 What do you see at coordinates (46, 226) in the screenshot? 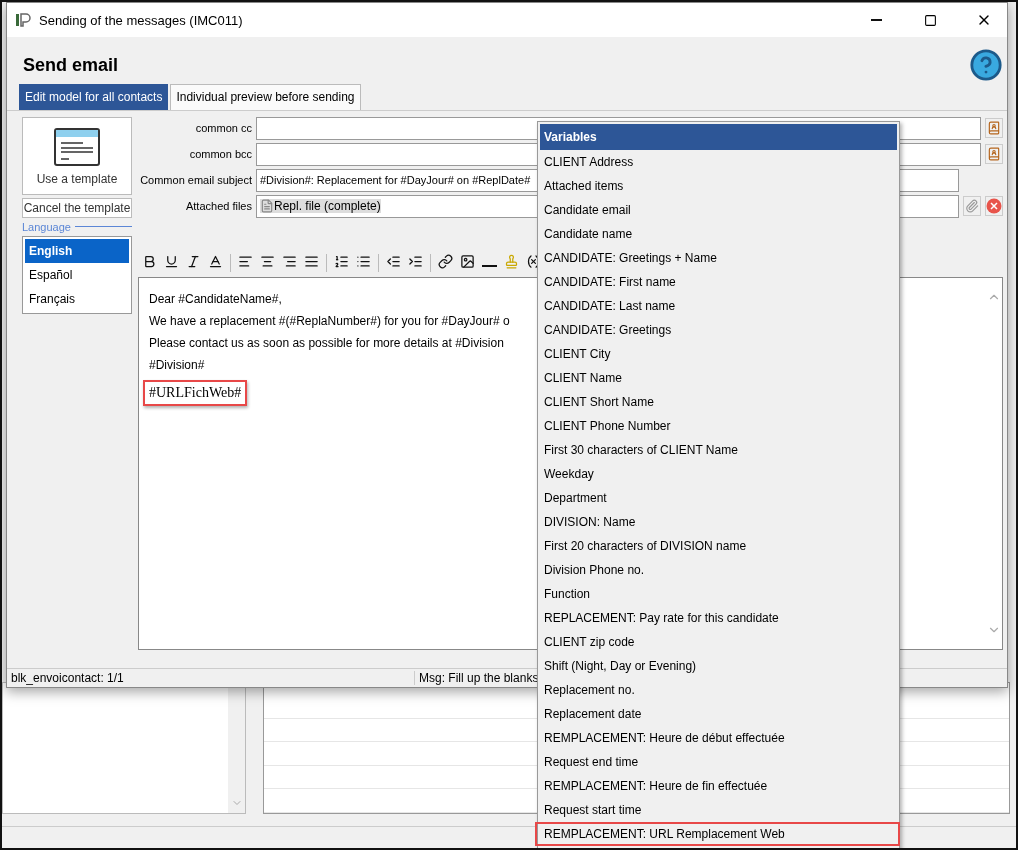
I see `language-legend: Language` at bounding box center [46, 226].